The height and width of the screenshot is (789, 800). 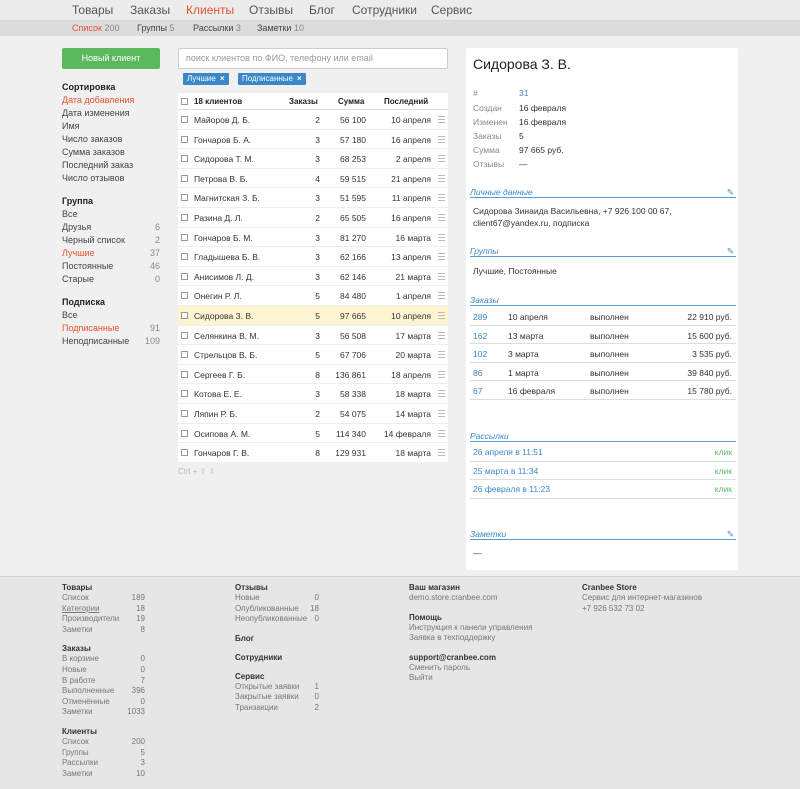 I want to click on footer-heading: Ваш магазин, so click(x=479, y=587).